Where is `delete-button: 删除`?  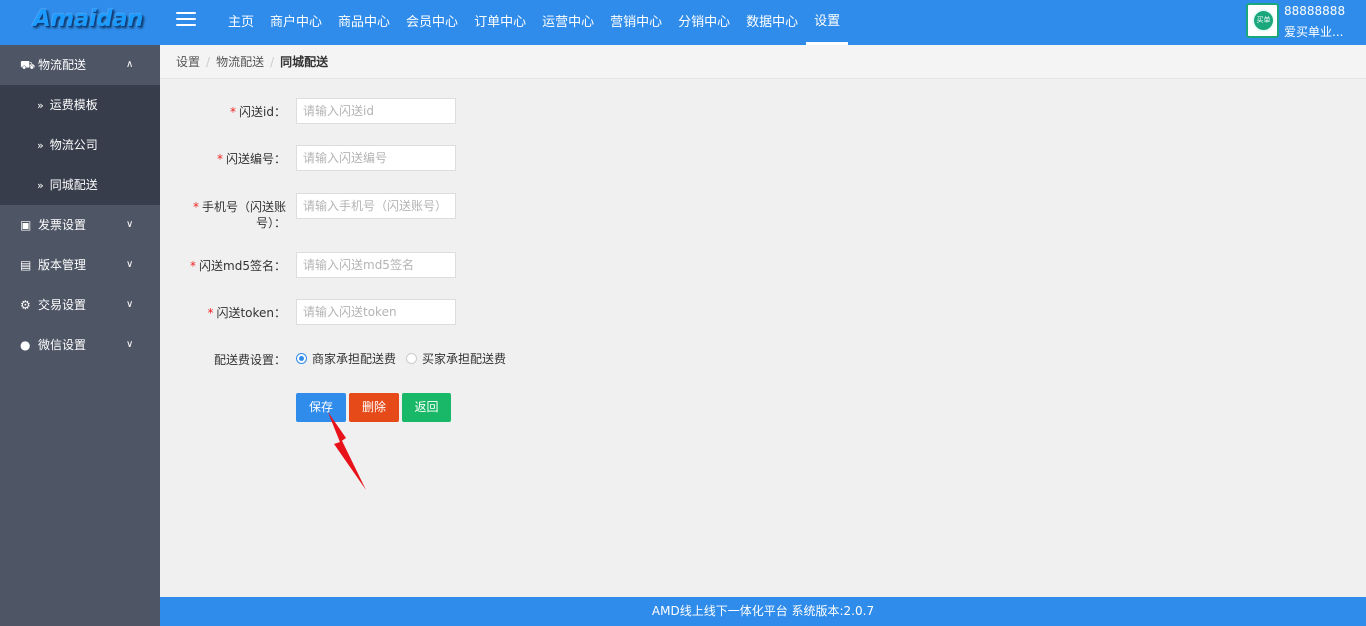
delete-button: 删除 is located at coordinates (374, 407).